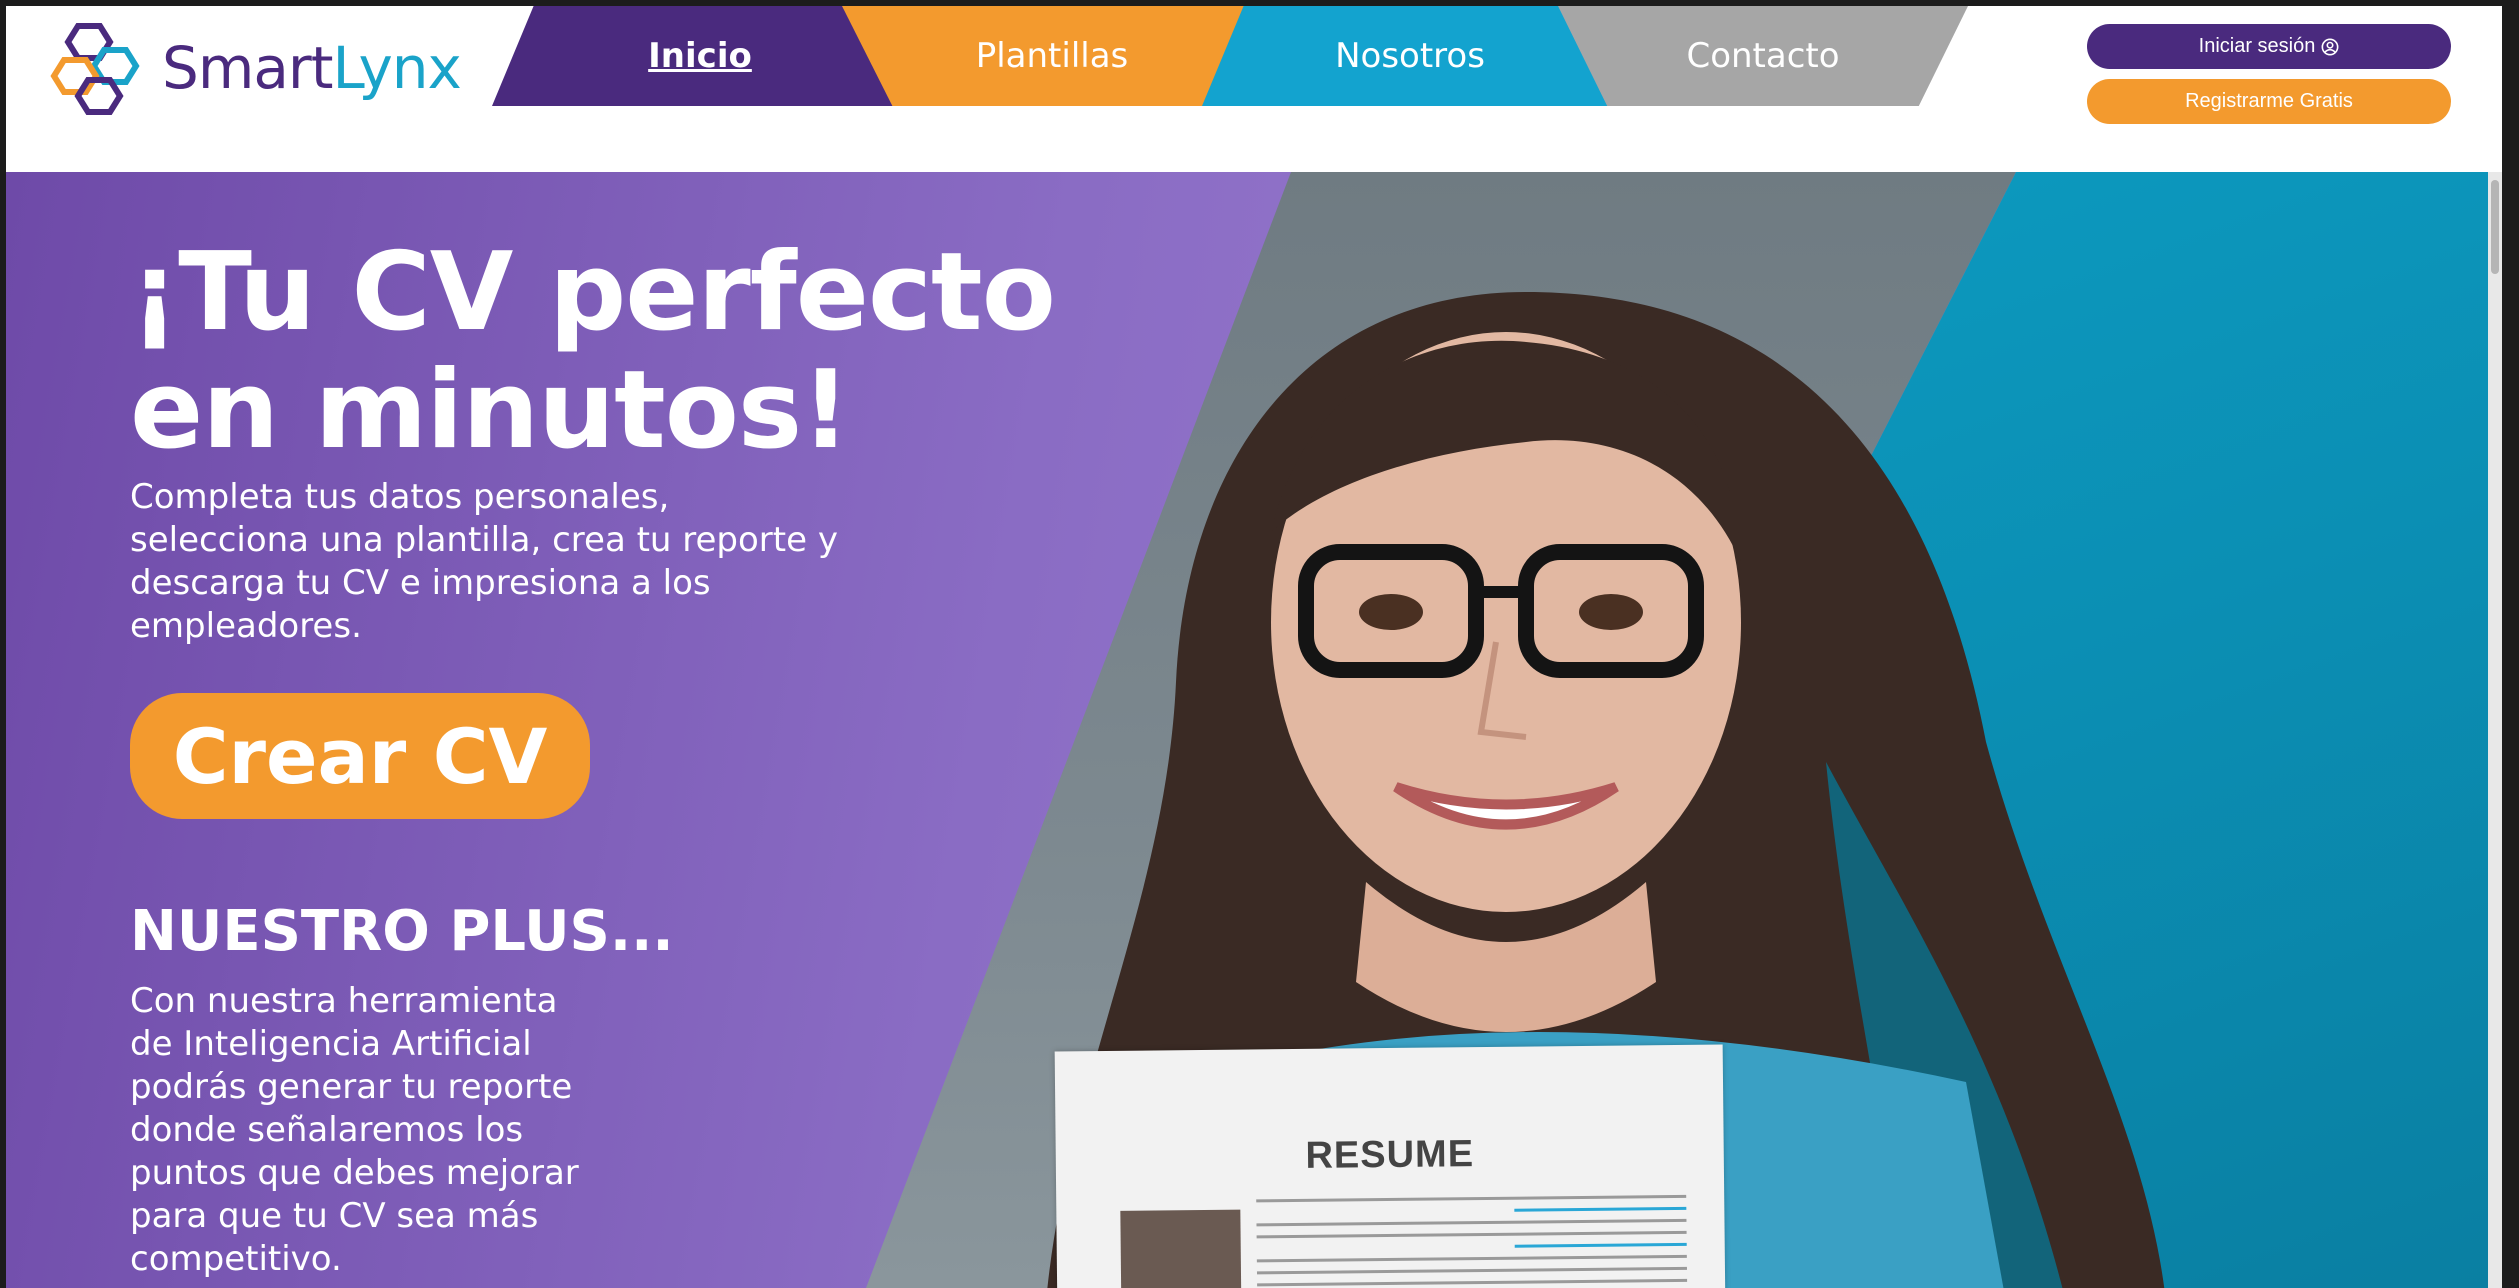 The height and width of the screenshot is (1288, 2519). I want to click on brand-name: SmartLynx, so click(312, 68).